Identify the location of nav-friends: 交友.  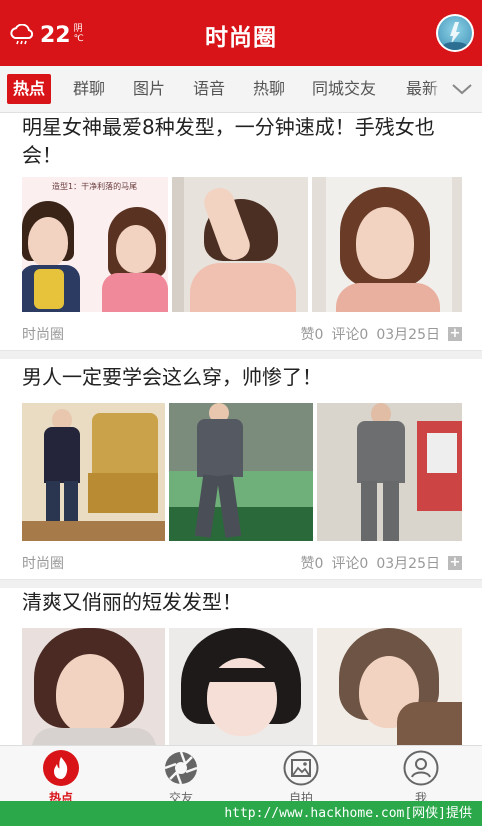
(181, 775).